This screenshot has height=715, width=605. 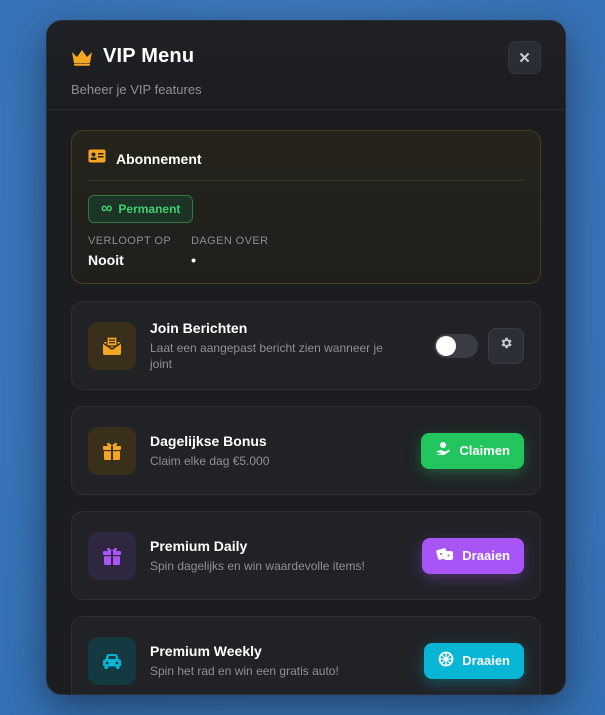 I want to click on feature-name: Join Berichten, so click(x=199, y=327).